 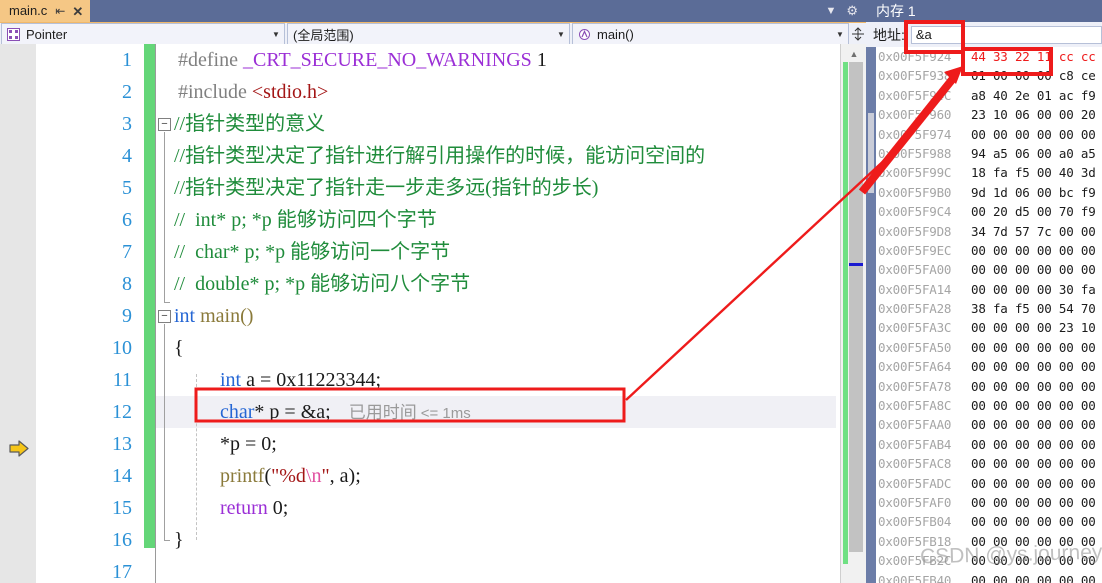 What do you see at coordinates (127, 188) in the screenshot?
I see `line-number: 5` at bounding box center [127, 188].